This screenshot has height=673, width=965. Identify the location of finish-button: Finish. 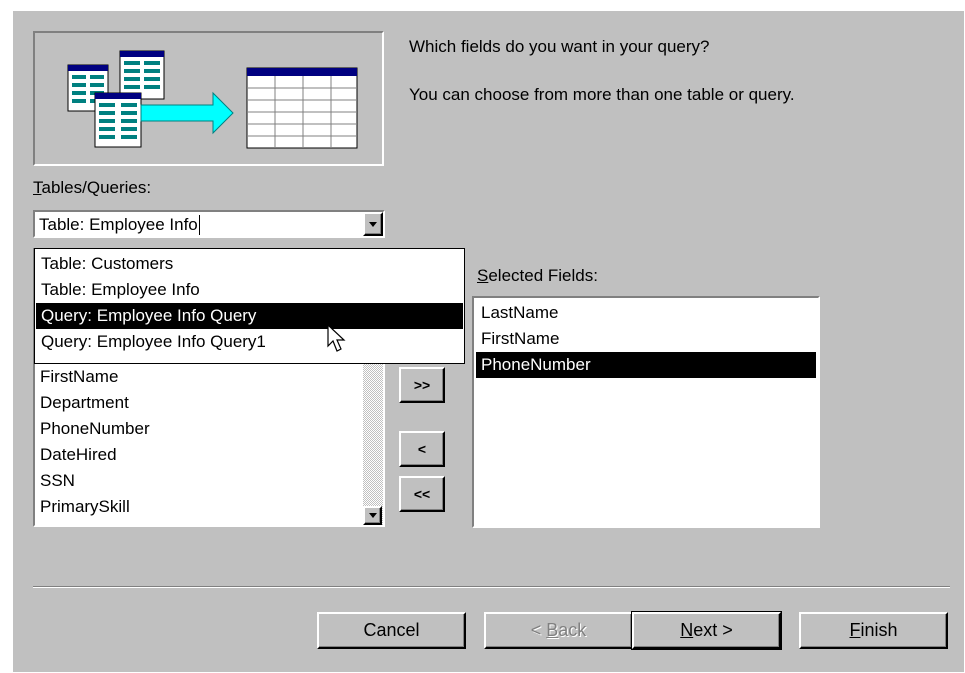
(873, 630).